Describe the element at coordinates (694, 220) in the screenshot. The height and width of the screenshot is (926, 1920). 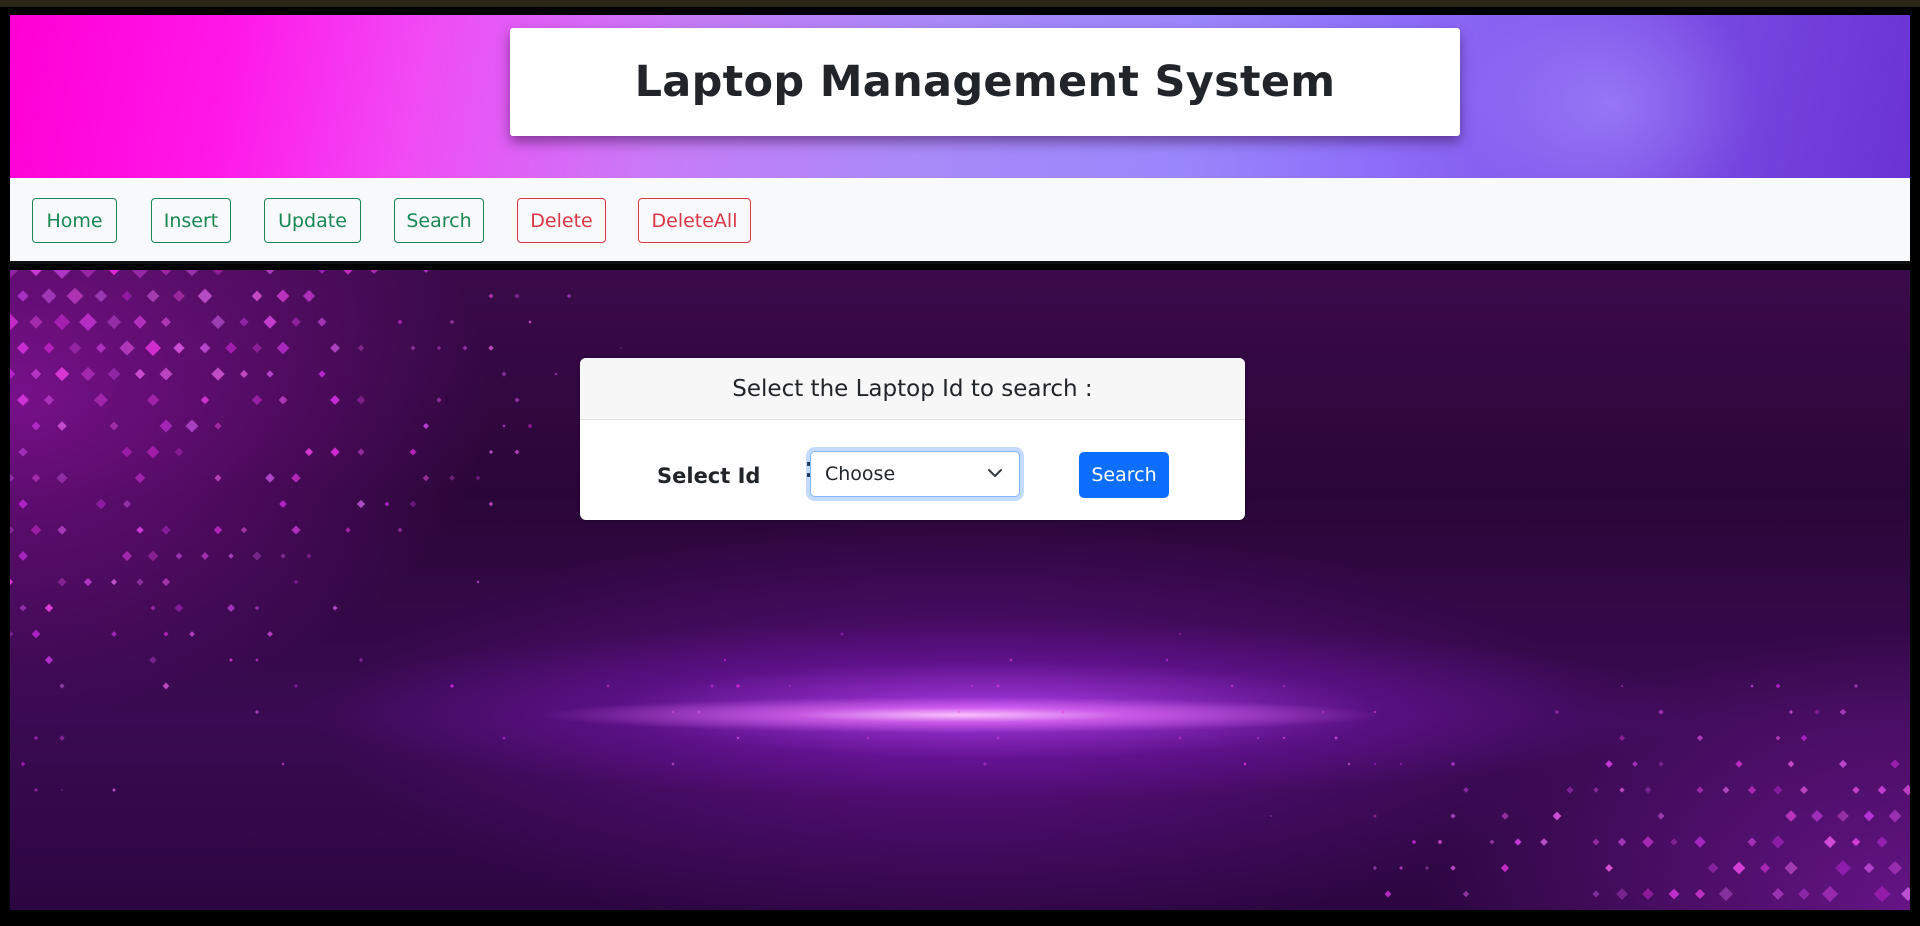
I see `nav-deleteall-button: DeleteAll` at that location.